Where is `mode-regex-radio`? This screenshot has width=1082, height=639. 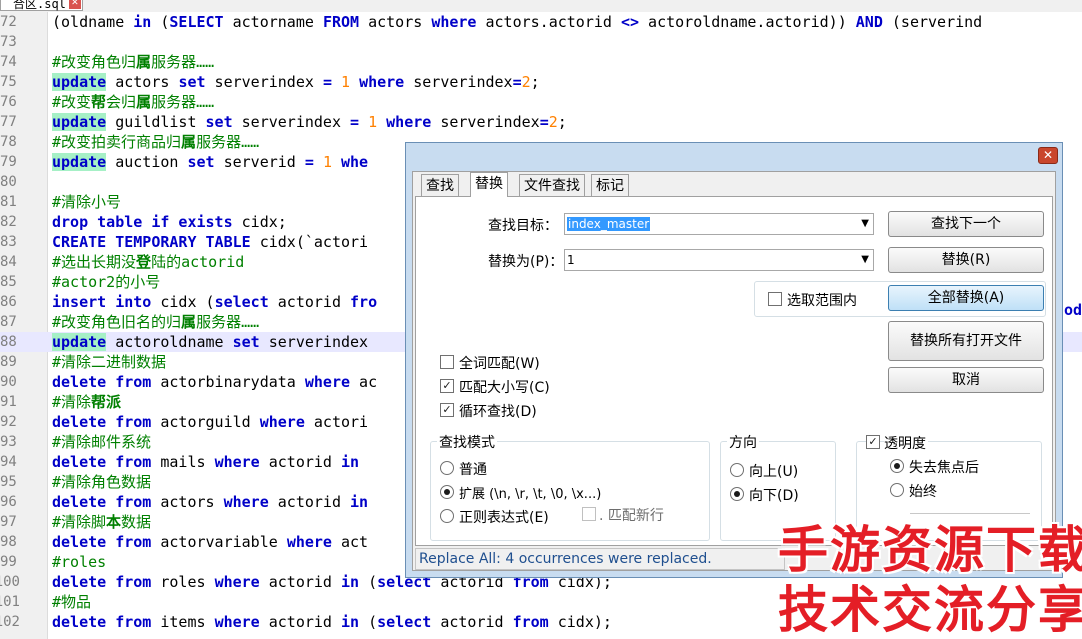 mode-regex-radio is located at coordinates (447, 516).